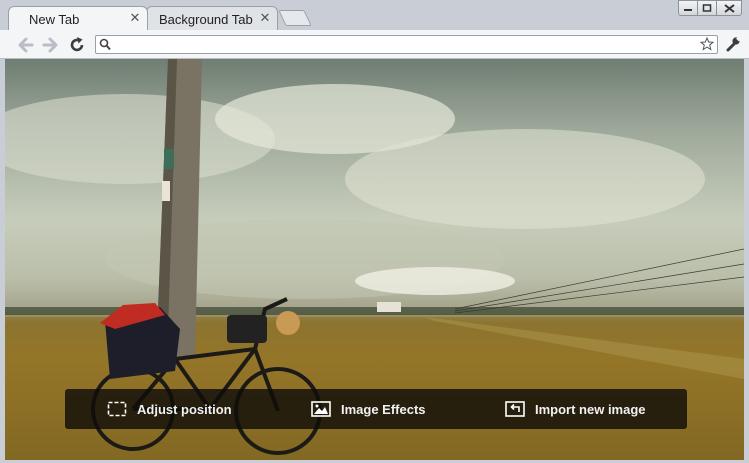 Image resolution: width=749 pixels, height=463 pixels. I want to click on import-new-image-label: Import new image, so click(590, 409).